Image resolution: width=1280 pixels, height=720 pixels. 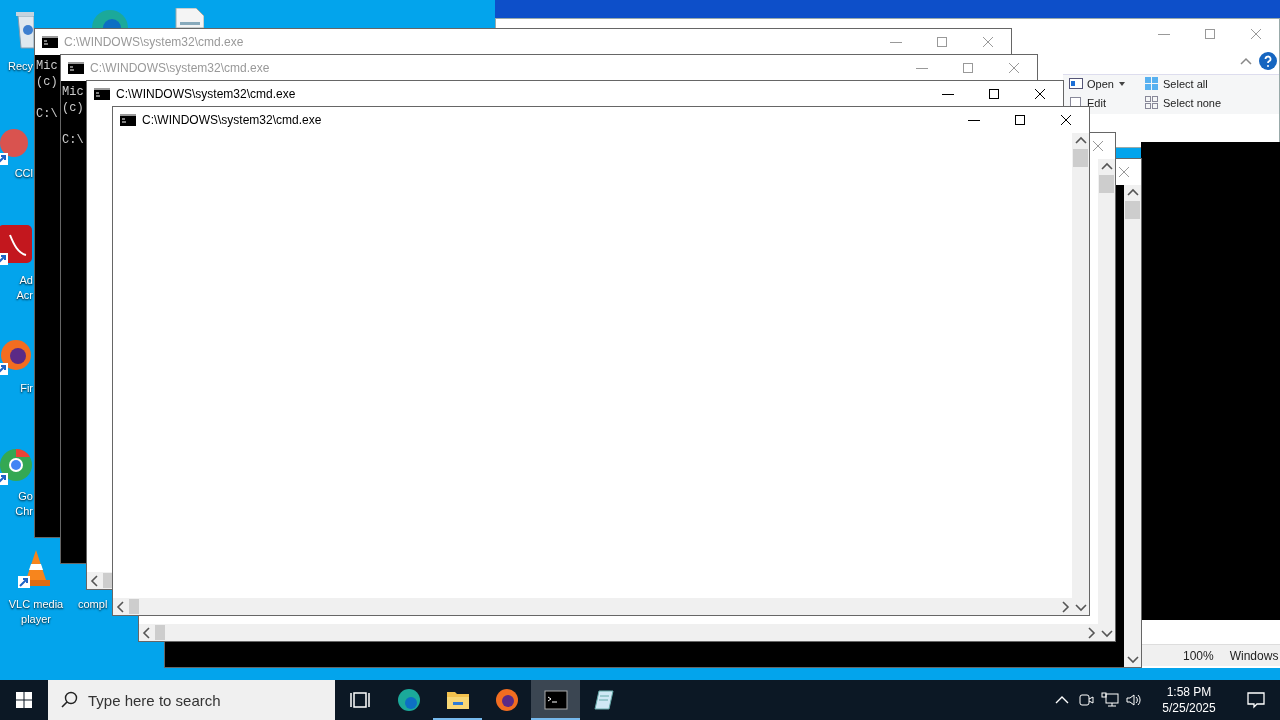 I want to click on help-icon, so click(x=1268, y=61).